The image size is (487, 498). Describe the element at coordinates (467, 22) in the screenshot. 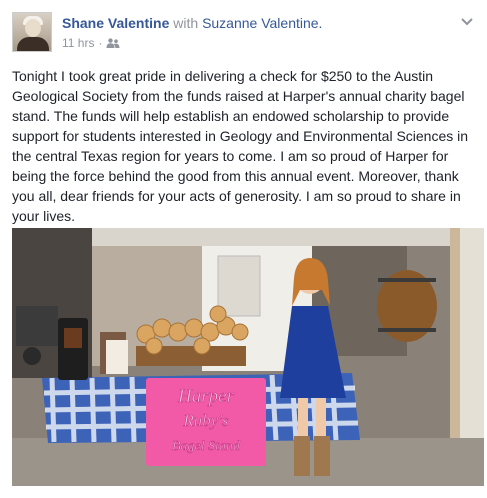

I see `chevron-down-icon` at that location.